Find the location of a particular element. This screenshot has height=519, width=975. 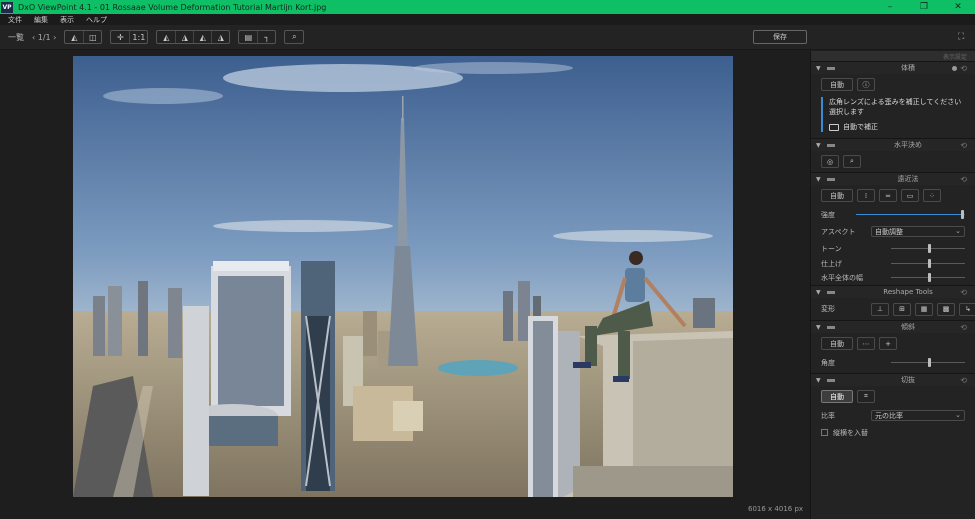

tilt-auto-button: 自動 is located at coordinates (837, 343).